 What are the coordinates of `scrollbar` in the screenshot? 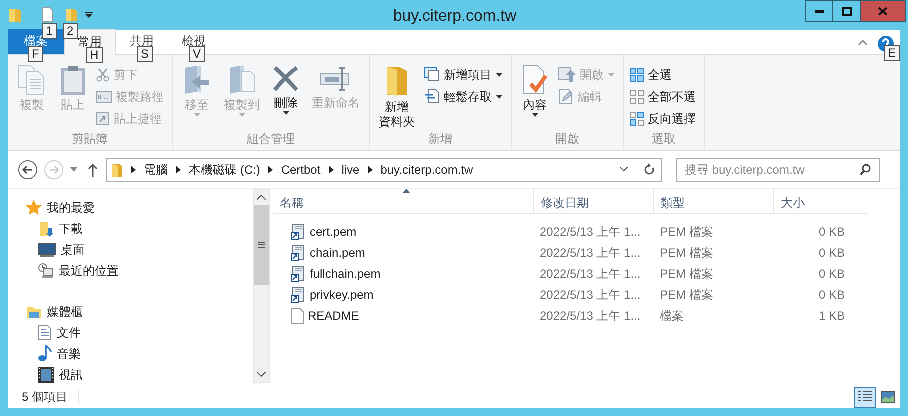 It's located at (261, 286).